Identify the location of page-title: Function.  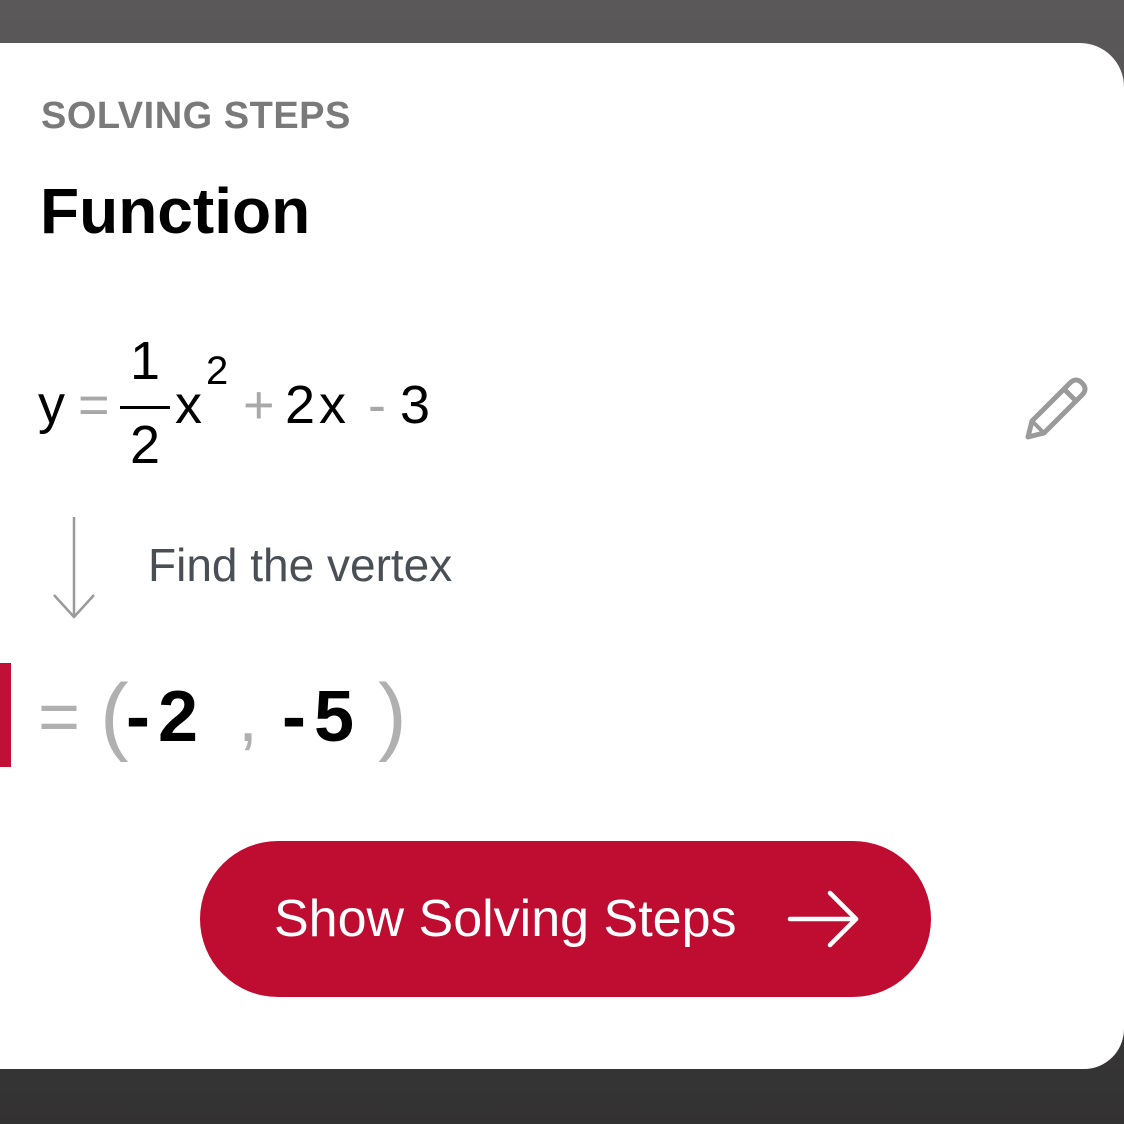
(175, 211).